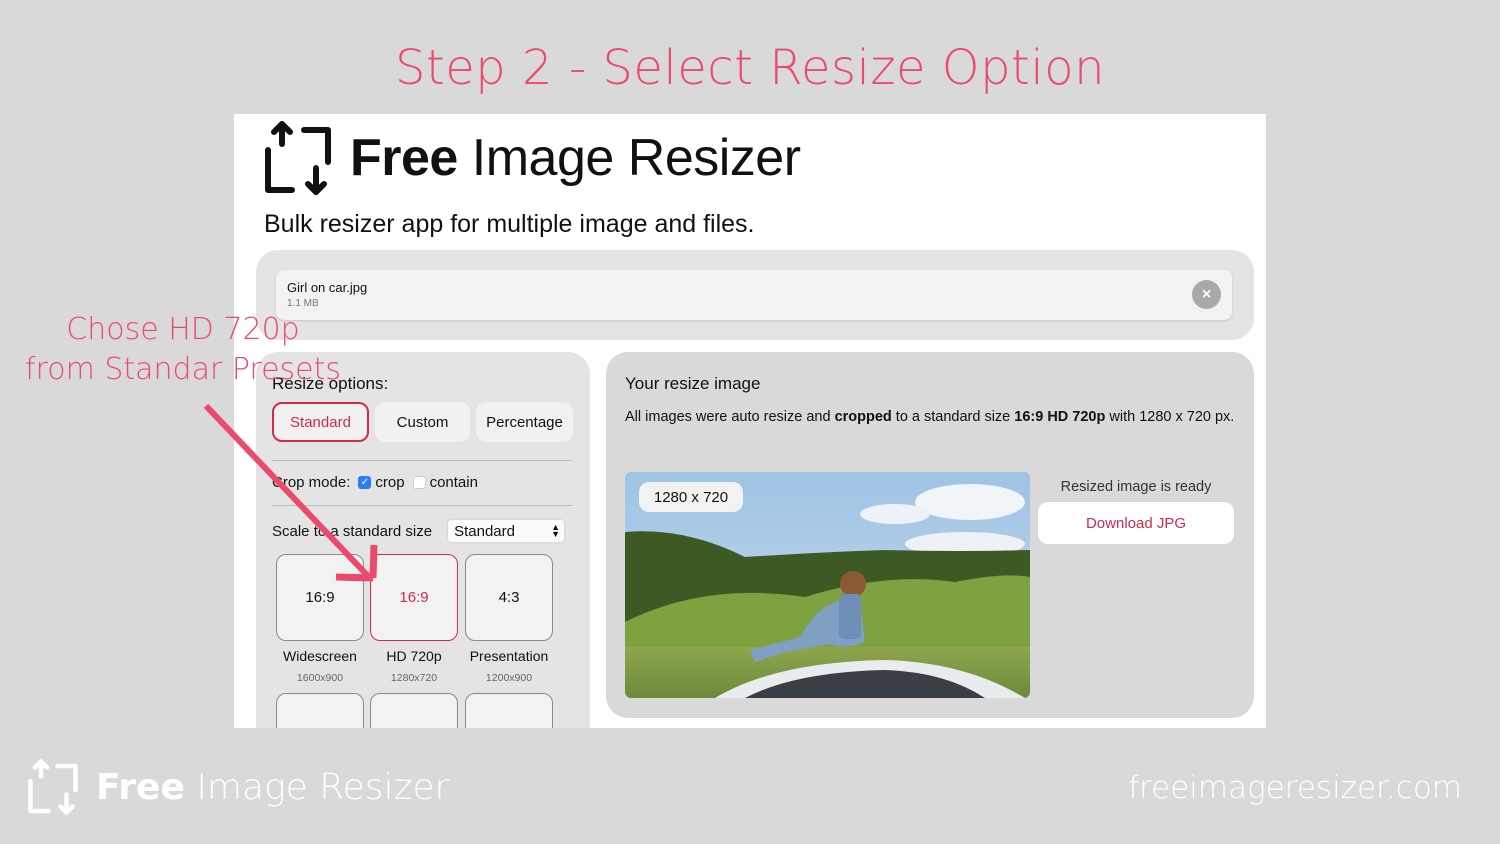 This screenshot has height=844, width=1500. Describe the element at coordinates (352, 531) in the screenshot. I see `scale-label: Scale to a standard size` at that location.